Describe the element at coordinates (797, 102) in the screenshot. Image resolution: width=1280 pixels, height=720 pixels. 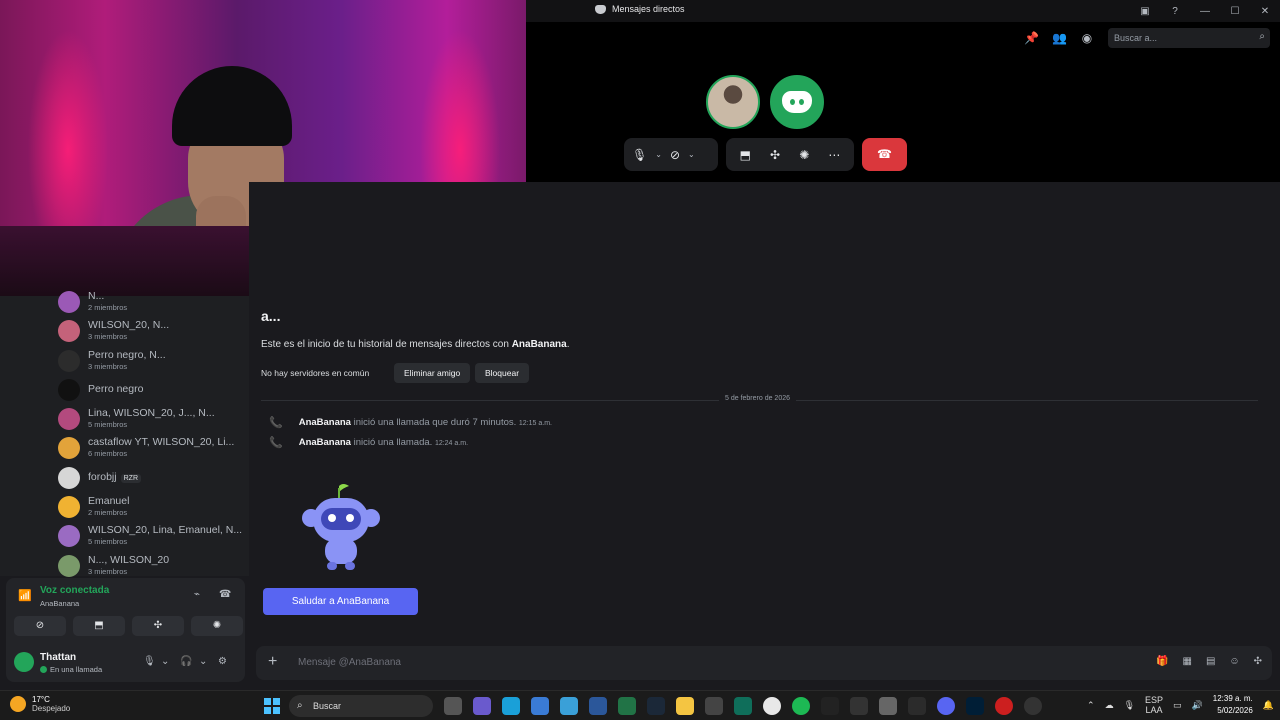
I see `participant-avatar-thattan` at that location.